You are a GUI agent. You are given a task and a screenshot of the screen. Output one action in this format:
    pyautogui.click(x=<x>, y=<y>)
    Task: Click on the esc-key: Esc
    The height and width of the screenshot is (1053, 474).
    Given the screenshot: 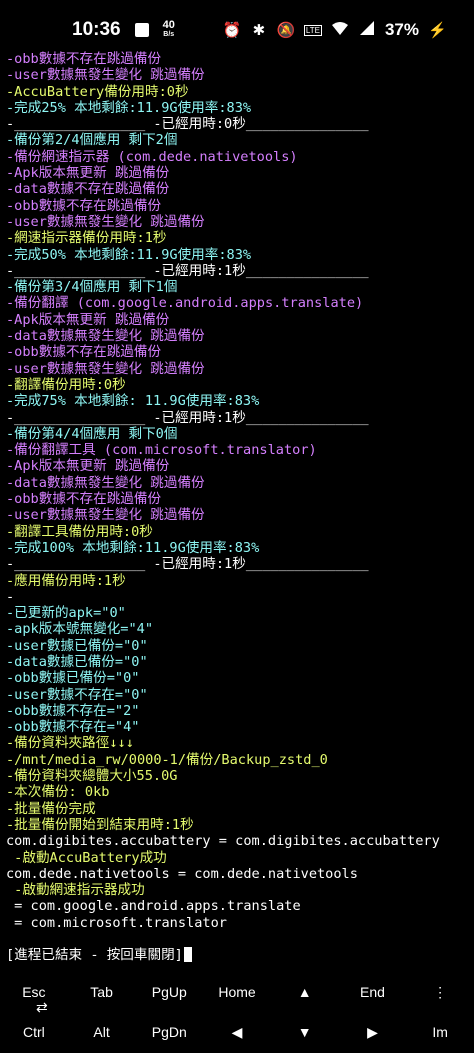 What is the action you would take?
    pyautogui.click(x=34, y=992)
    